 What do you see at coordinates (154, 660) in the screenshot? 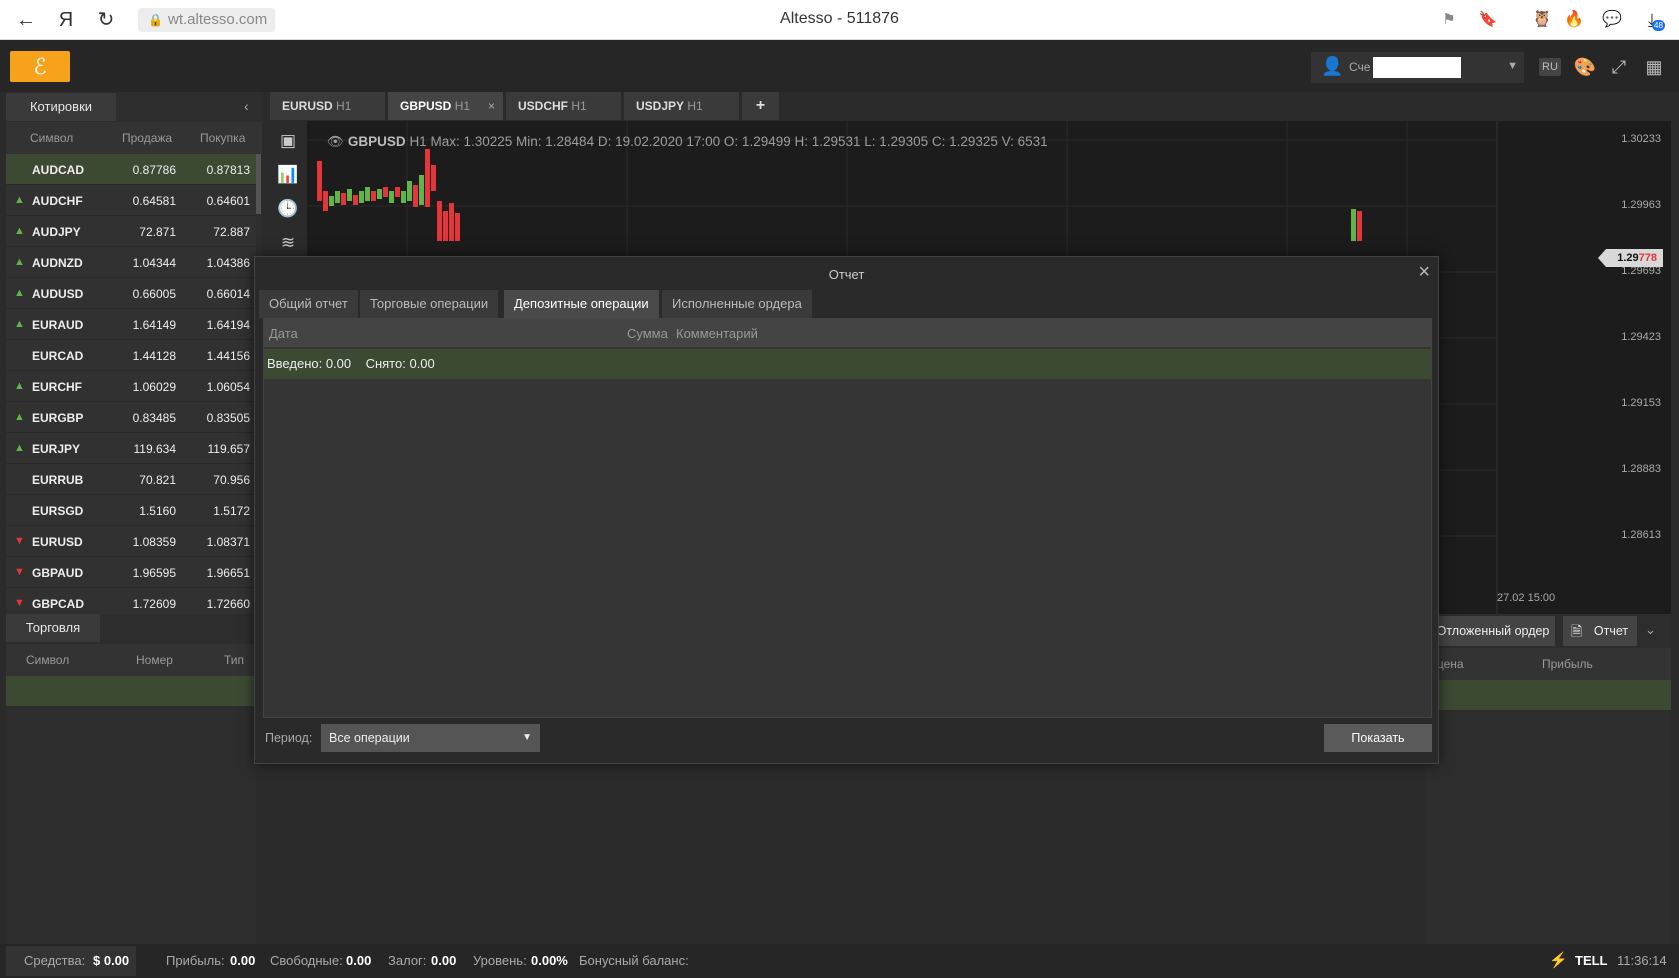
I see `col-number: Номер` at bounding box center [154, 660].